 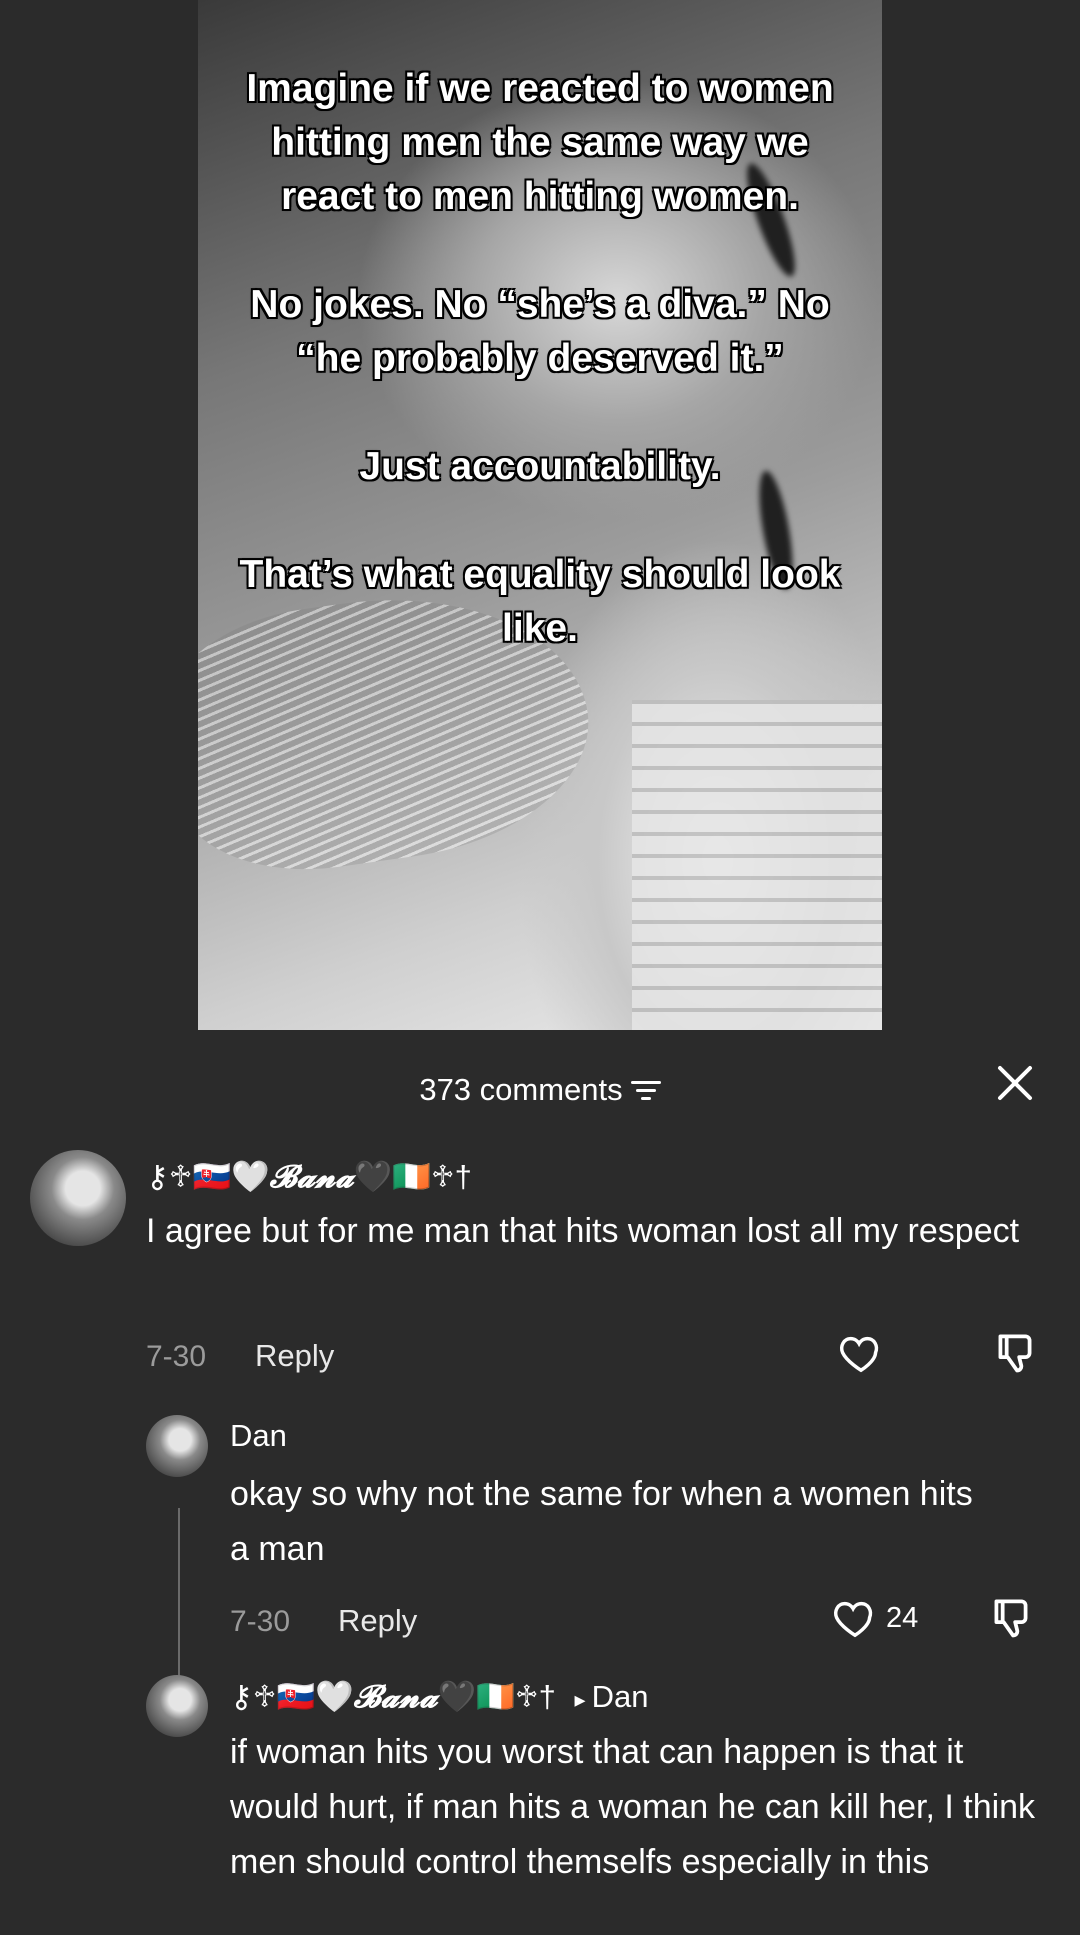 I want to click on caption-line: Just accountability., so click(x=540, y=466).